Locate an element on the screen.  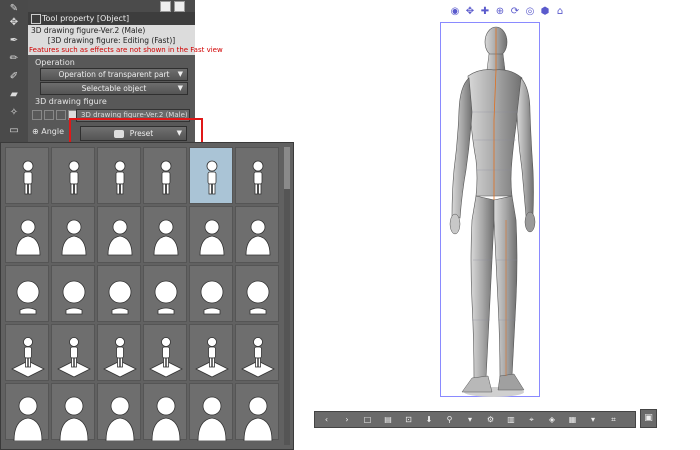
new-icon is located at coordinates (165, 6).